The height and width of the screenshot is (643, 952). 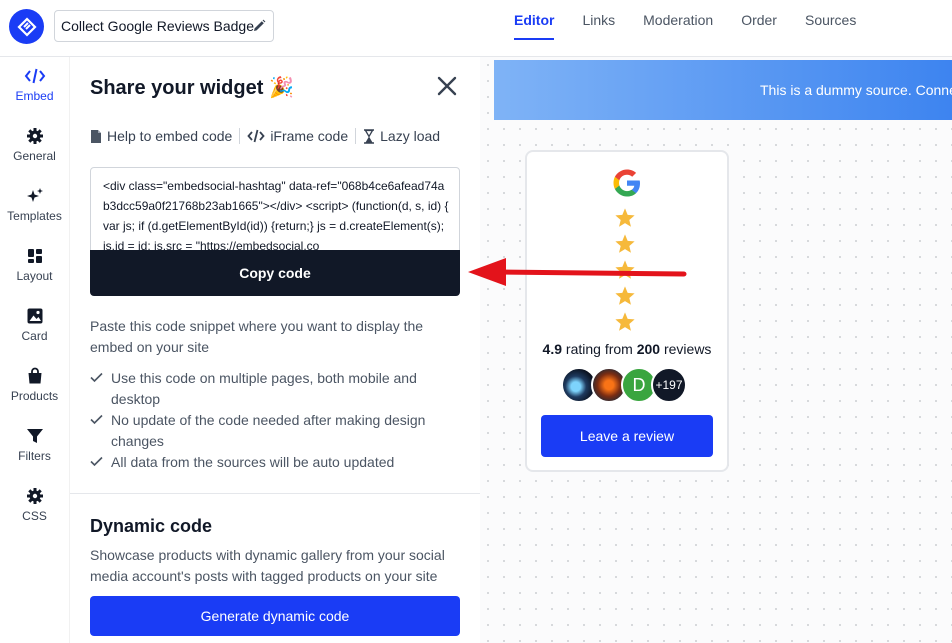 What do you see at coordinates (34, 96) in the screenshot?
I see `sidebar-item-label: Embed` at bounding box center [34, 96].